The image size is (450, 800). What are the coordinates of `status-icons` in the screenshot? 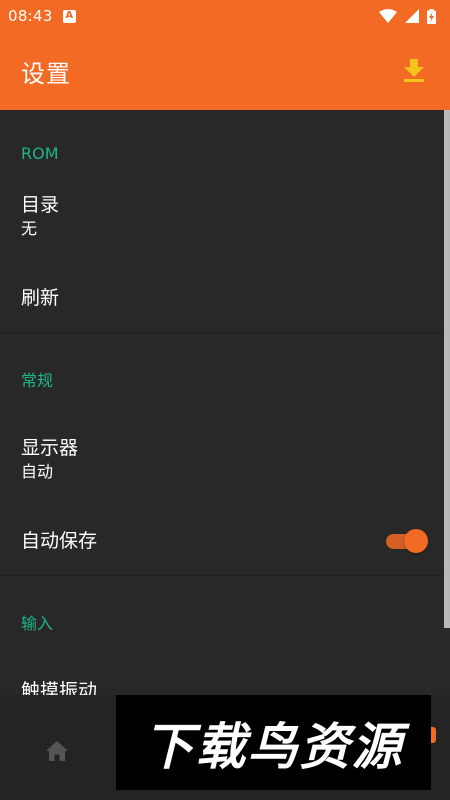 It's located at (407, 16).